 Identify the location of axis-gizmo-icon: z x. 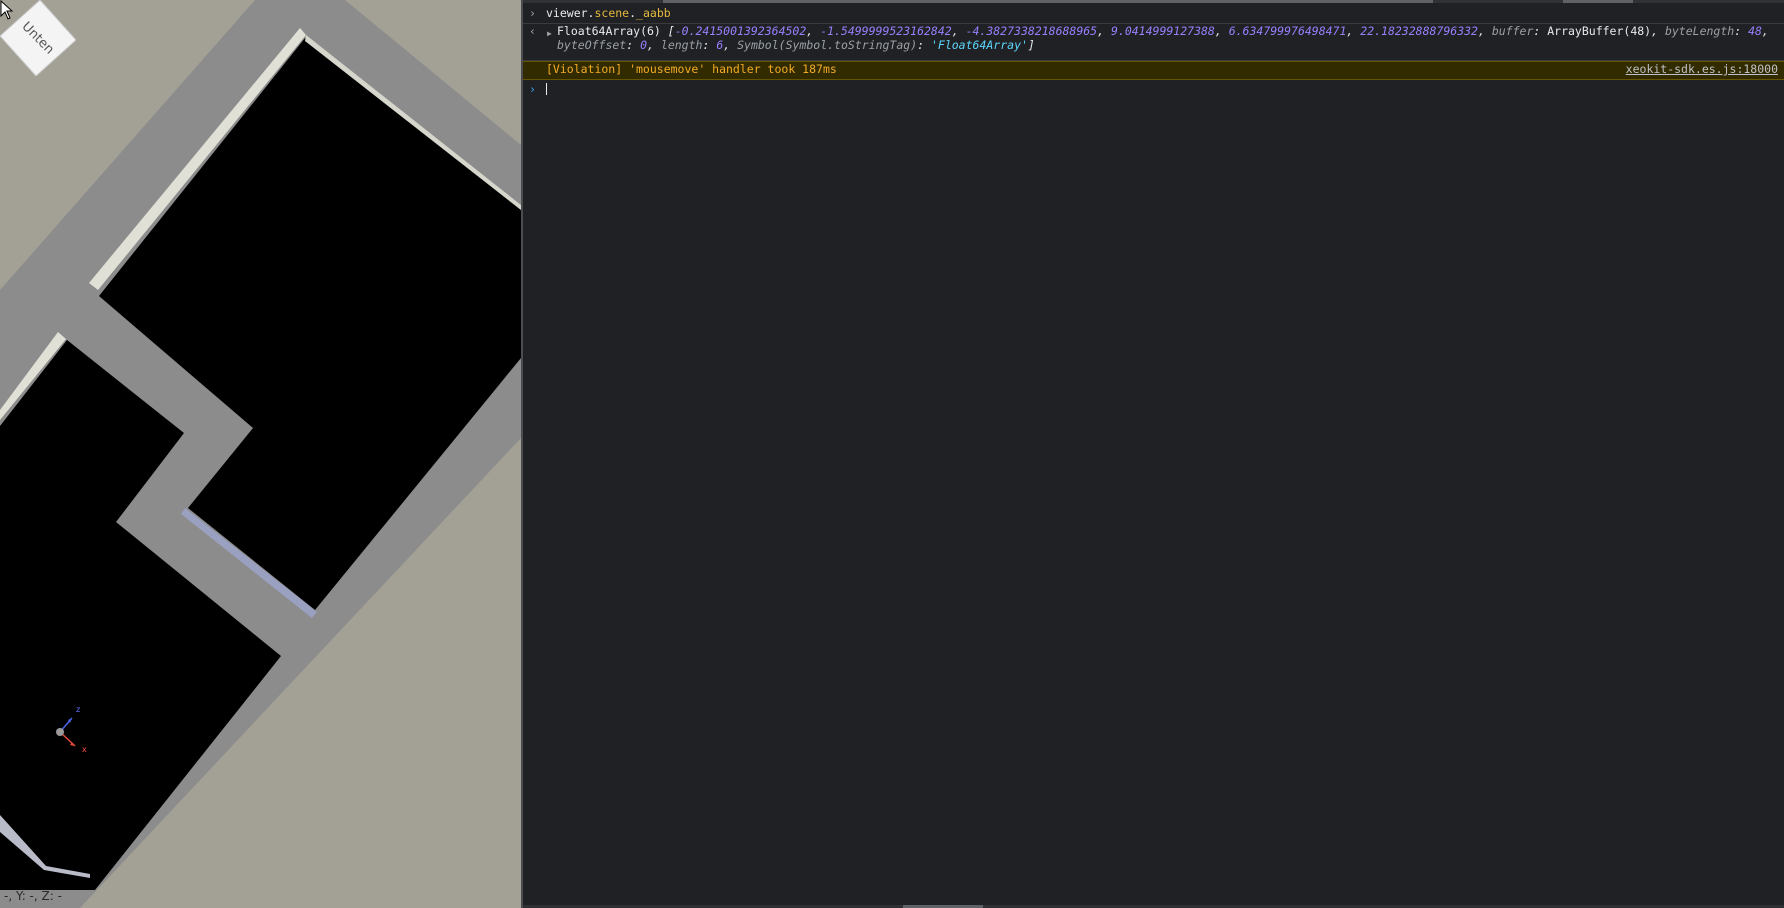
(71, 729).